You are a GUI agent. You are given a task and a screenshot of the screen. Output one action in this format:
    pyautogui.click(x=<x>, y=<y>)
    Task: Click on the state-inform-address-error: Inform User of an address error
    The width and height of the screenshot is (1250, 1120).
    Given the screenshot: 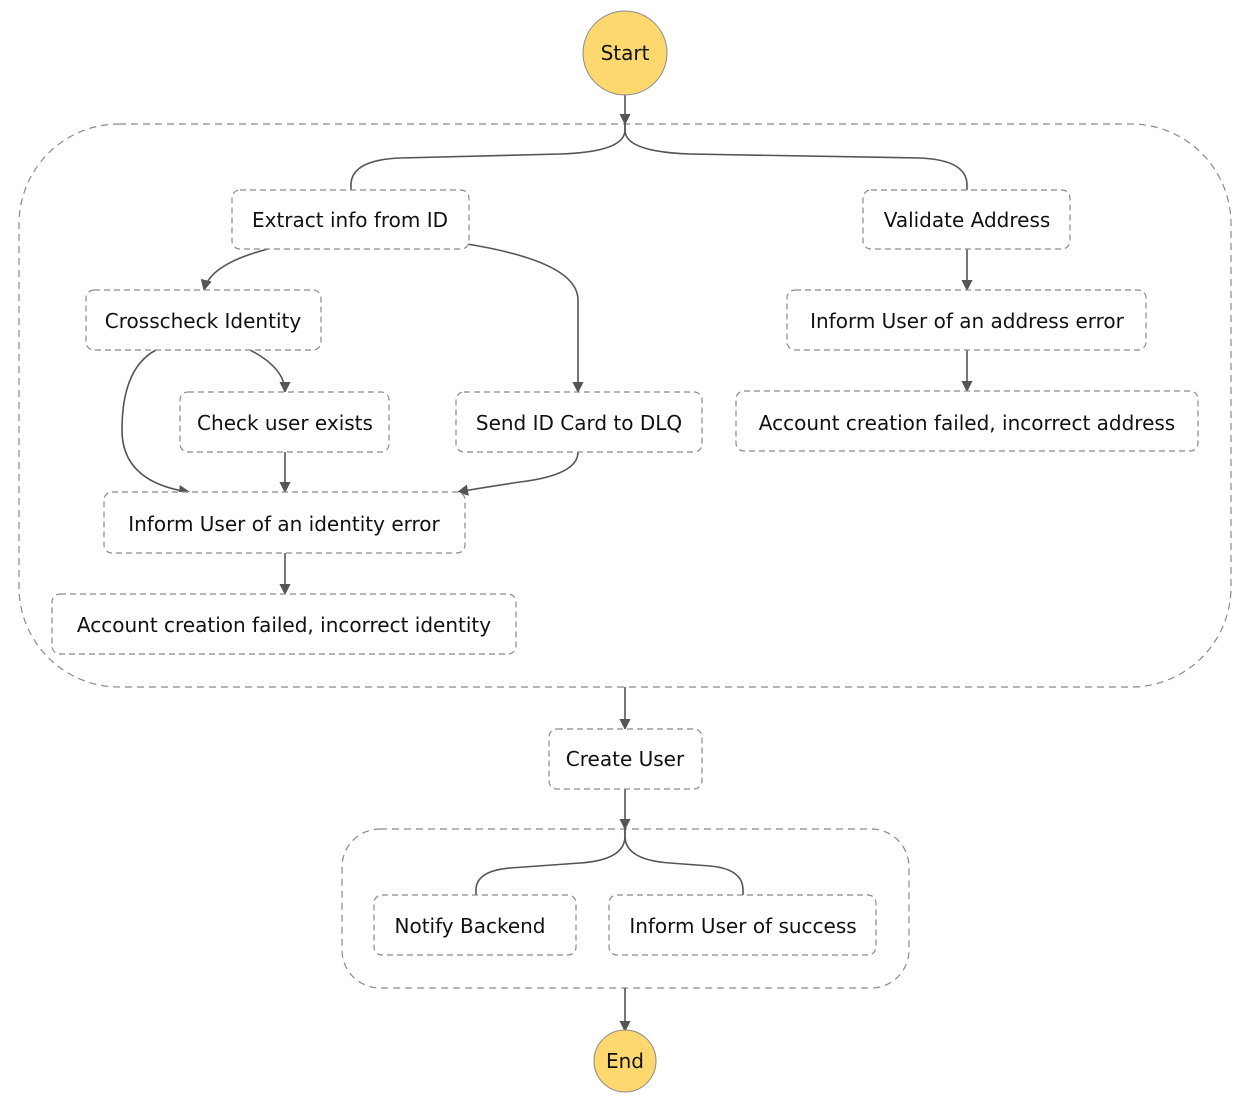 What is the action you would take?
    pyautogui.click(x=966, y=320)
    